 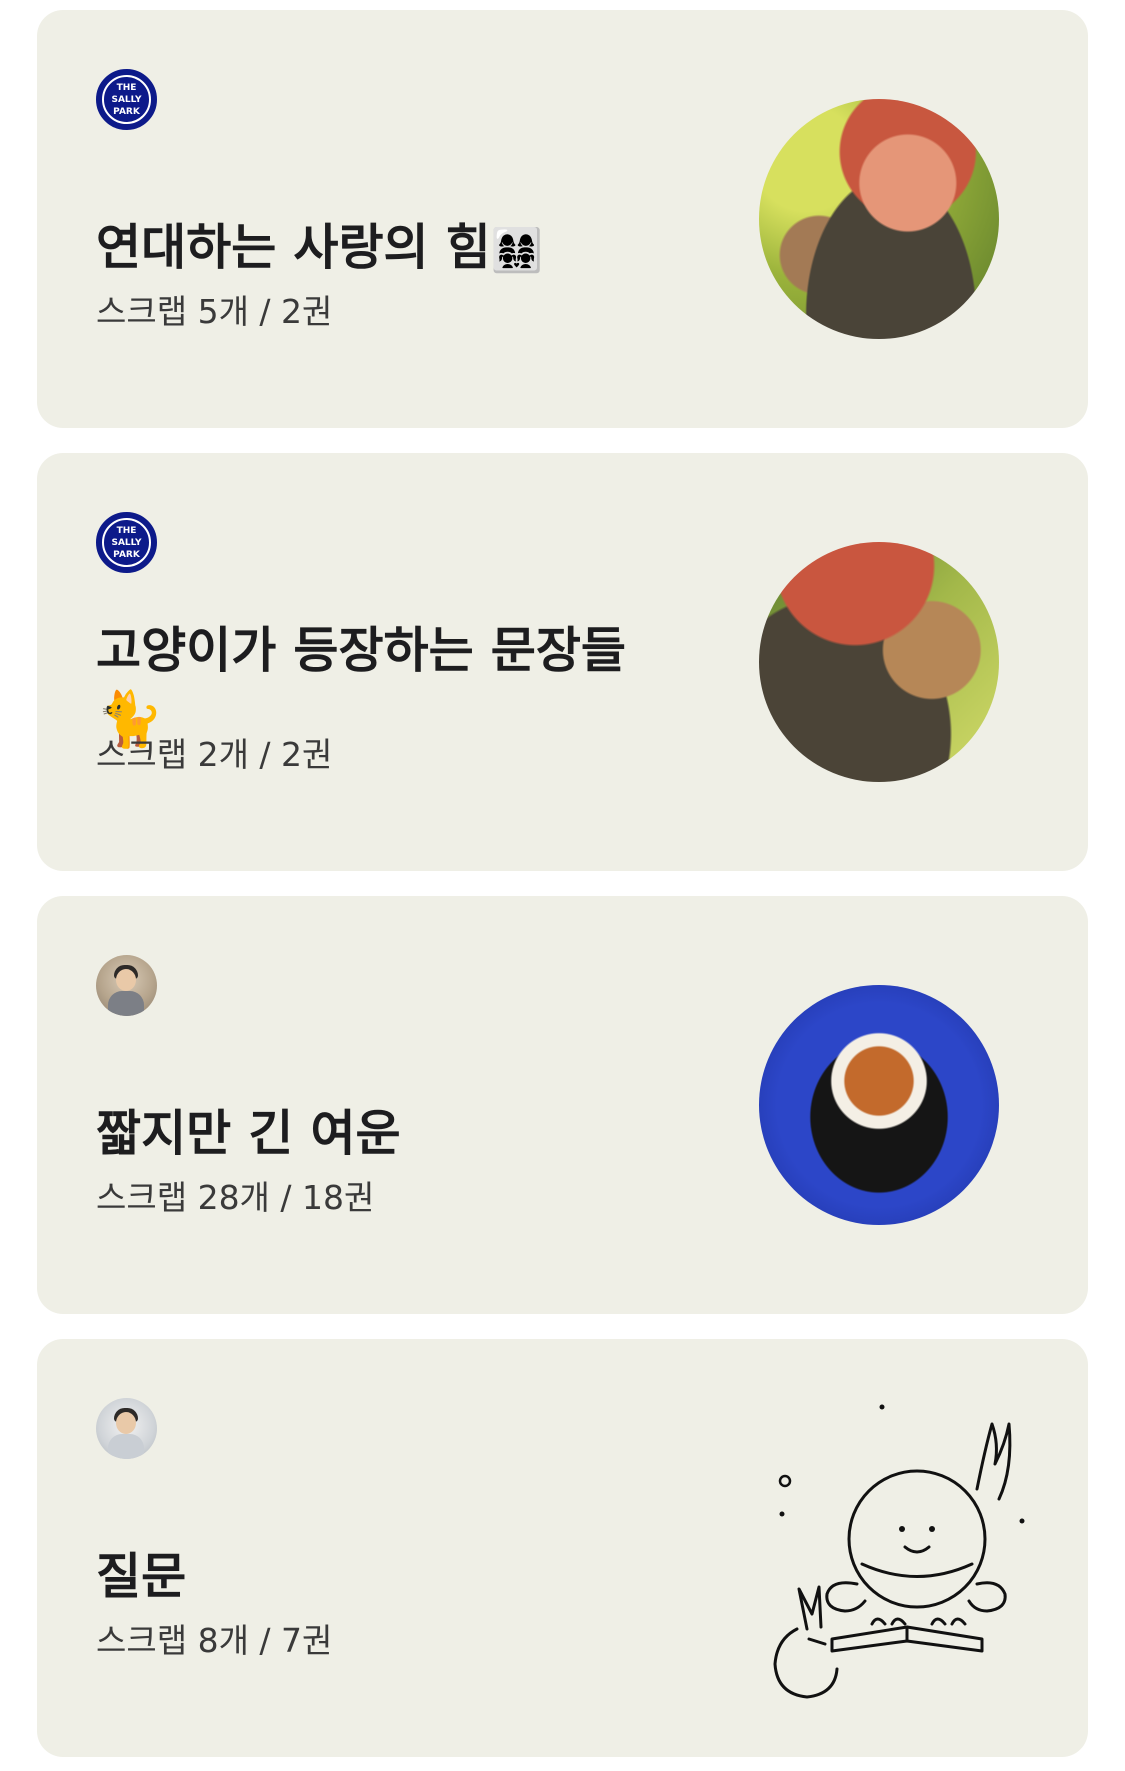 What do you see at coordinates (214, 754) in the screenshot?
I see `collection-meta: 스크랩 2개 / 2권` at bounding box center [214, 754].